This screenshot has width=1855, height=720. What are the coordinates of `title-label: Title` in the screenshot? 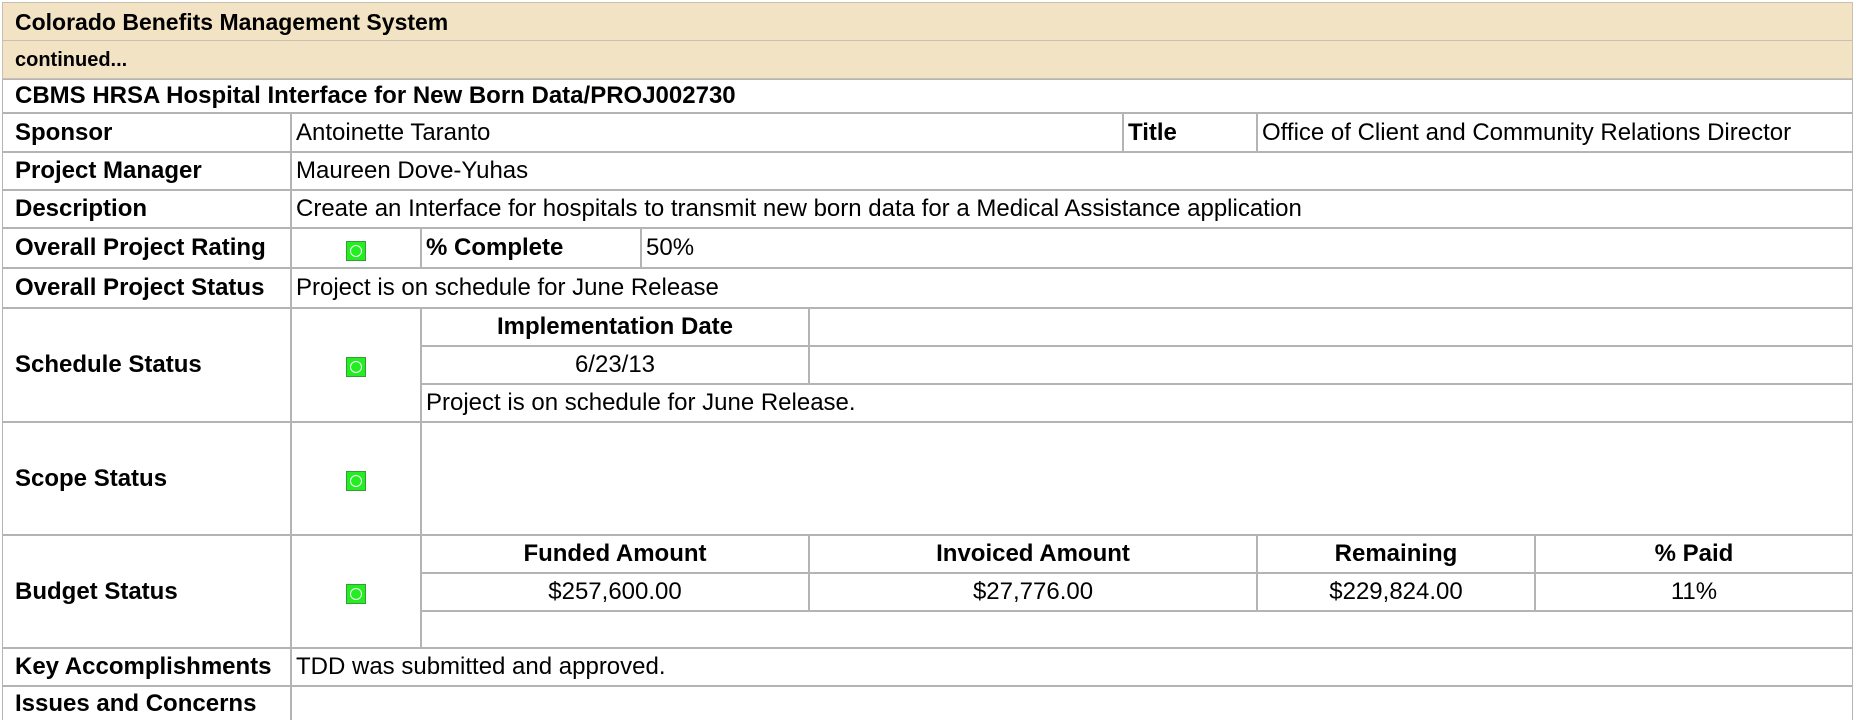 It's located at (1190, 132).